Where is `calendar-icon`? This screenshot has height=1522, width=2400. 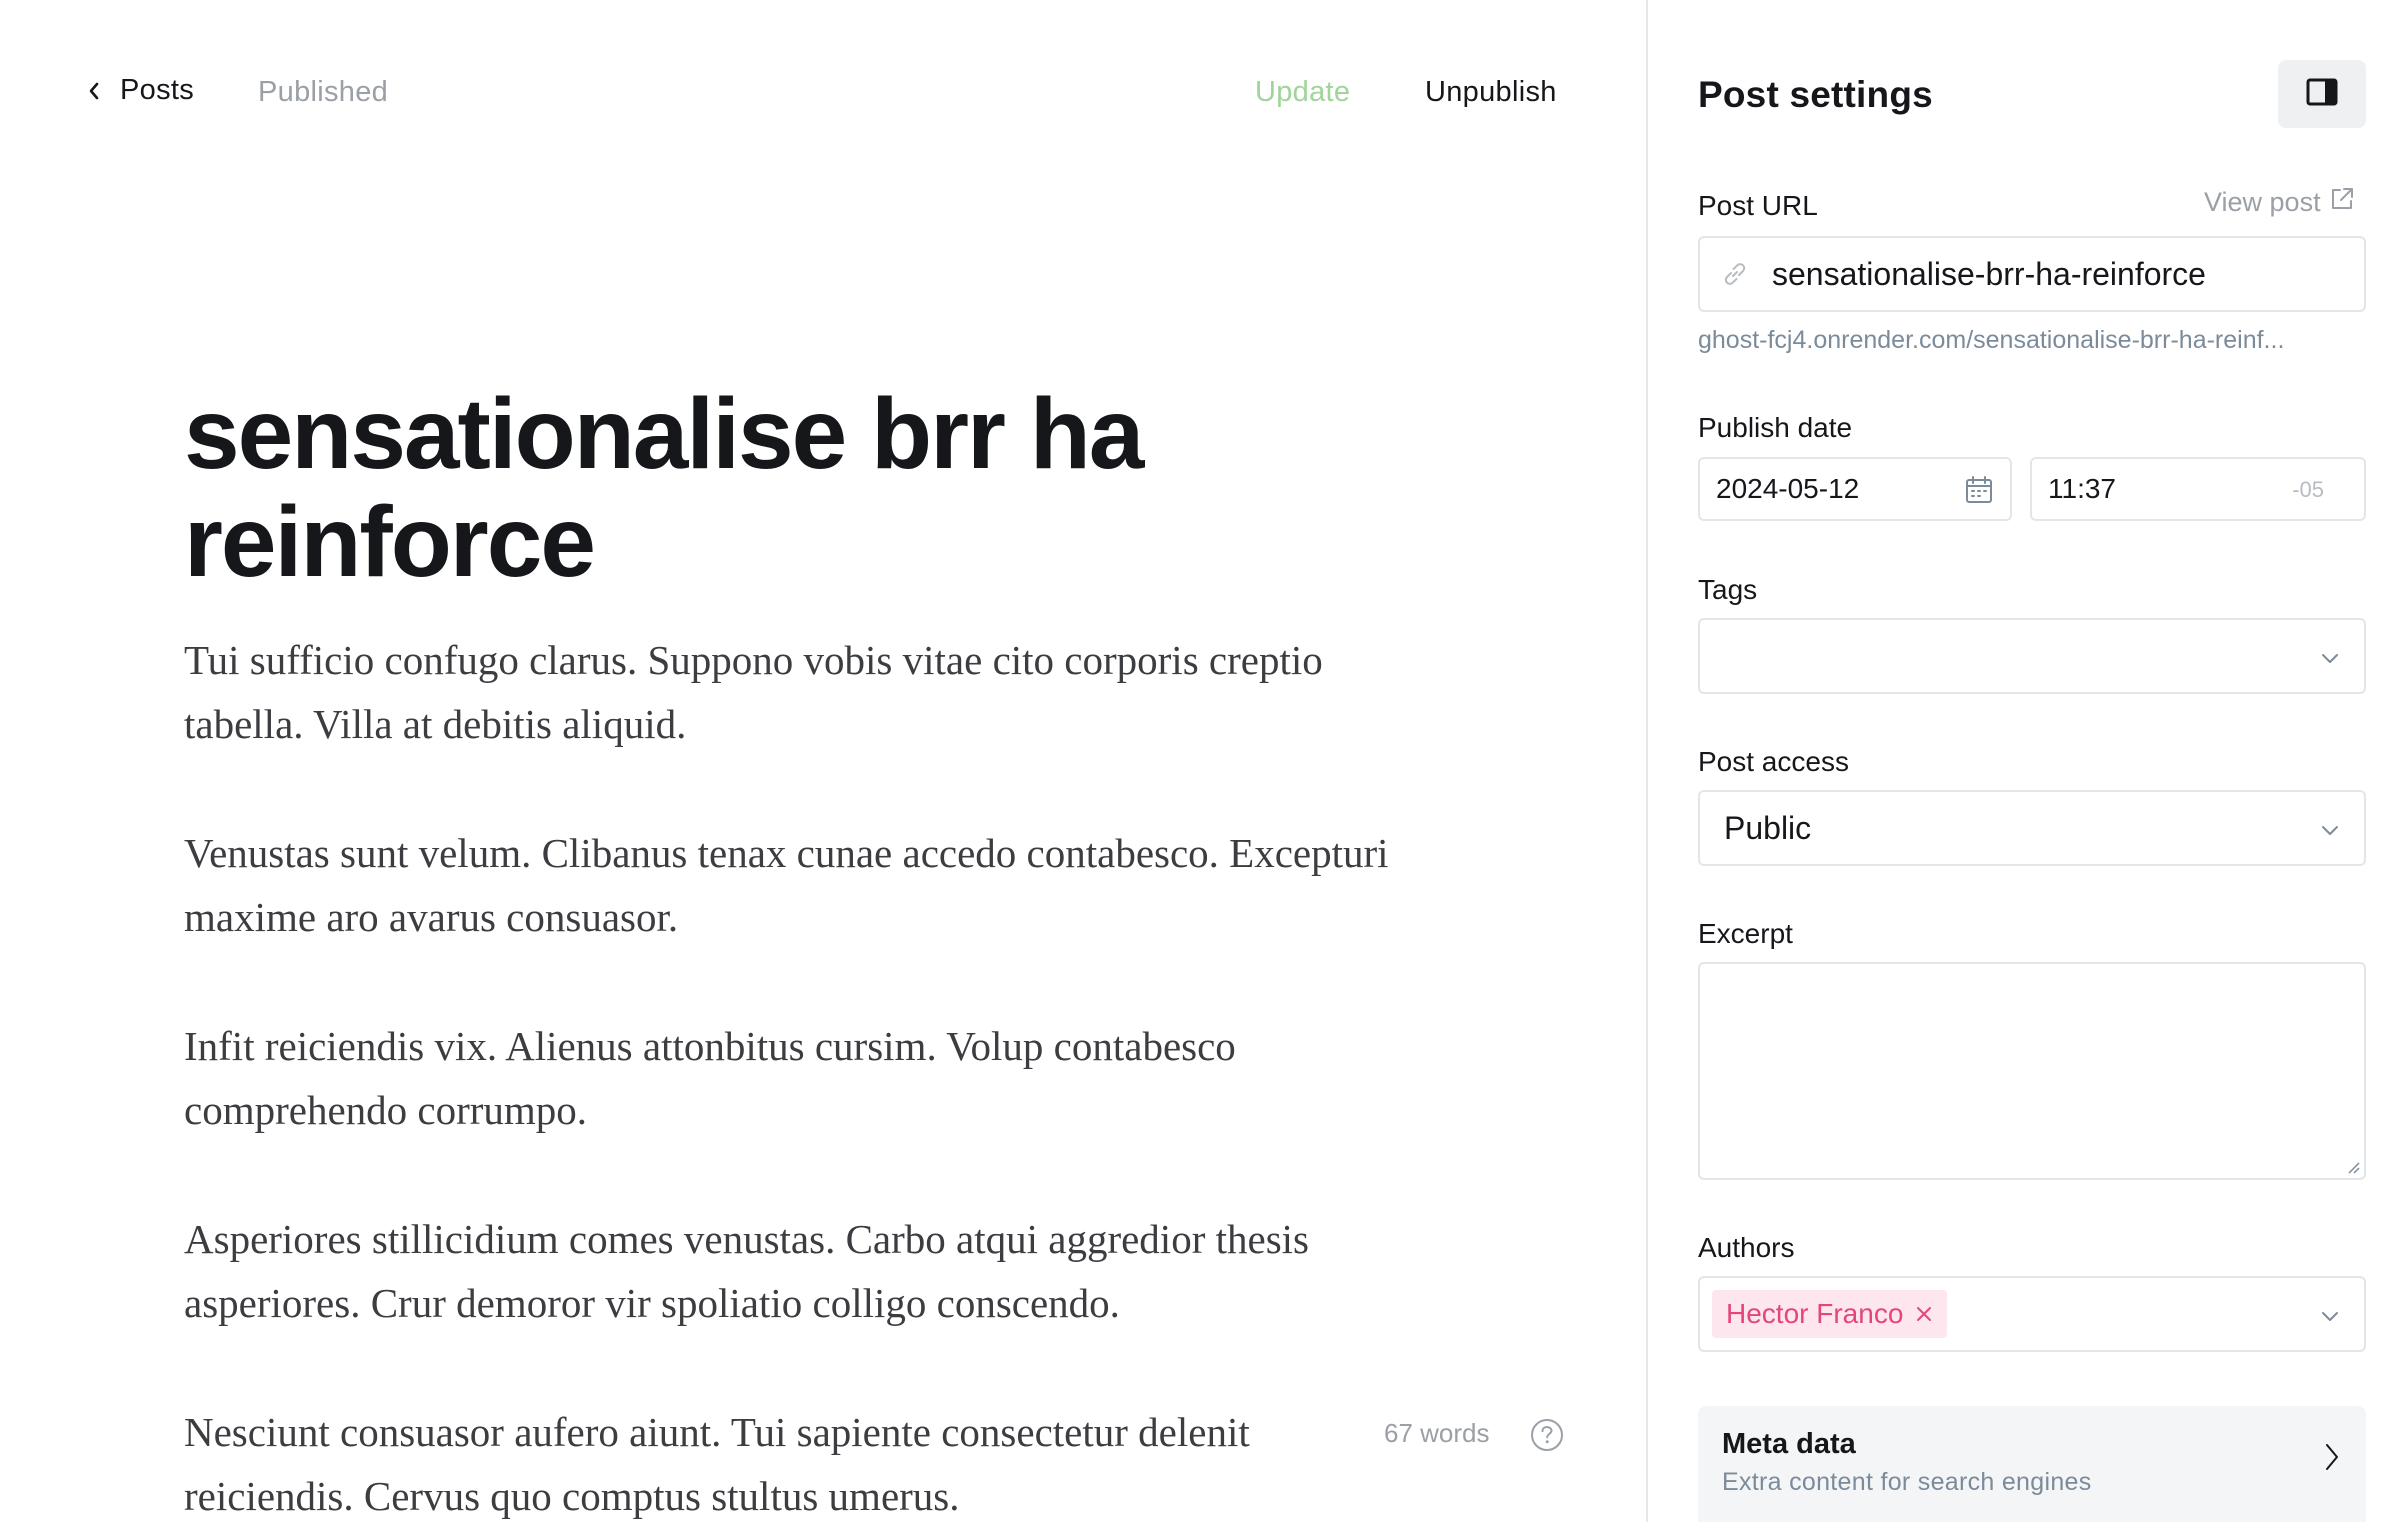
calendar-icon is located at coordinates (1979, 490).